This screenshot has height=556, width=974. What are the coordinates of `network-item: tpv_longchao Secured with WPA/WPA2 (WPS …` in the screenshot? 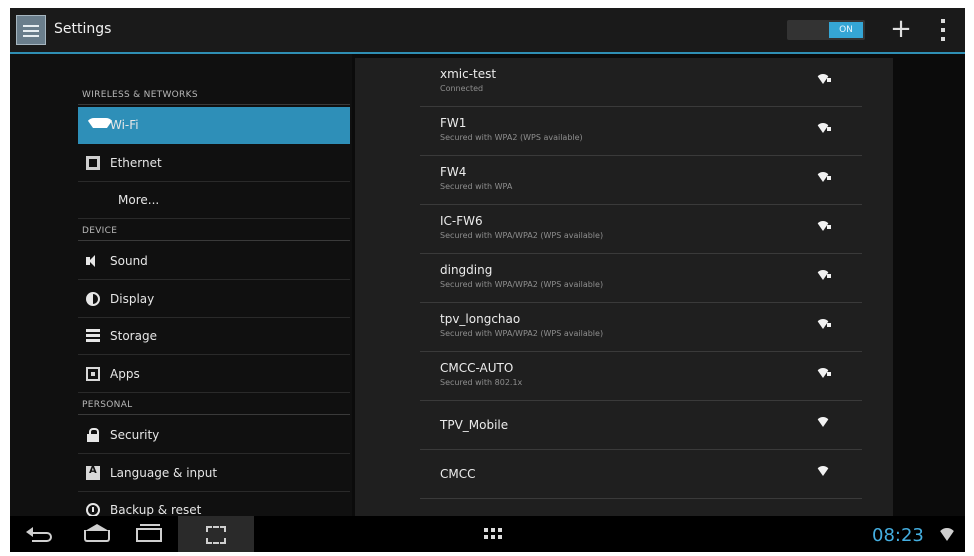 It's located at (641, 327).